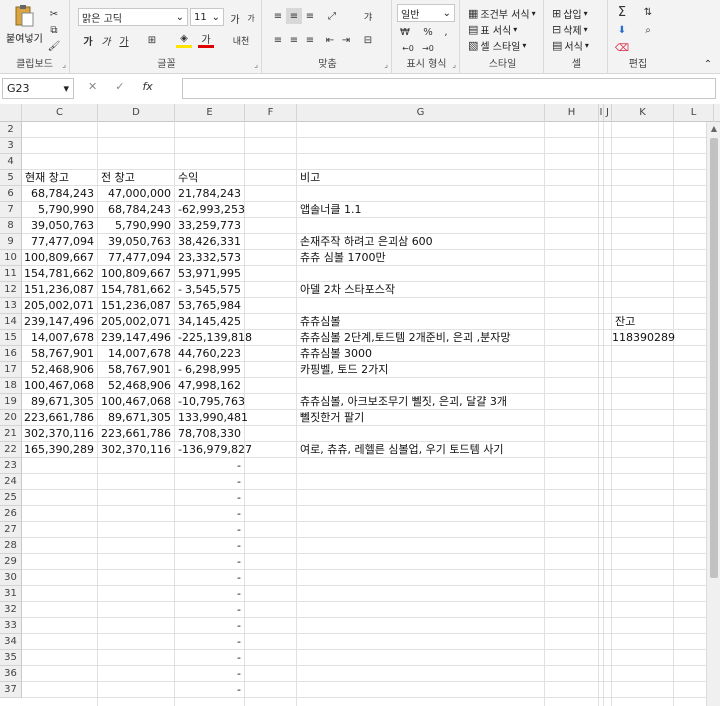  Describe the element at coordinates (60, 402) in the screenshot. I see `cell-current-stock: 89,671,305` at that location.